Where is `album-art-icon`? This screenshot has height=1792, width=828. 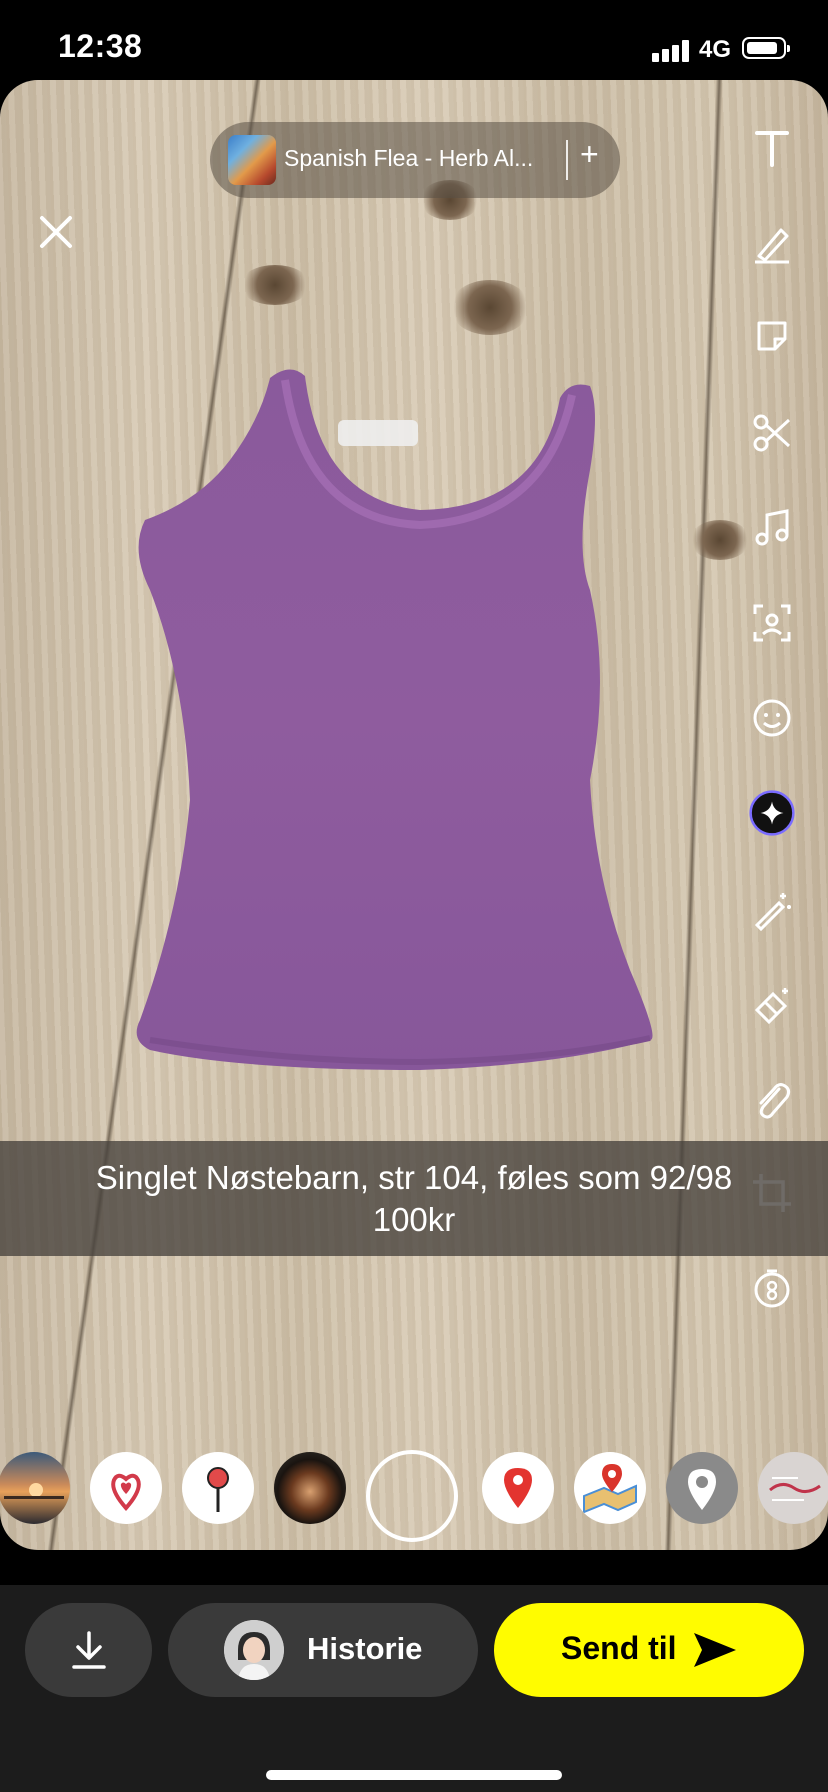
album-art-icon is located at coordinates (252, 160).